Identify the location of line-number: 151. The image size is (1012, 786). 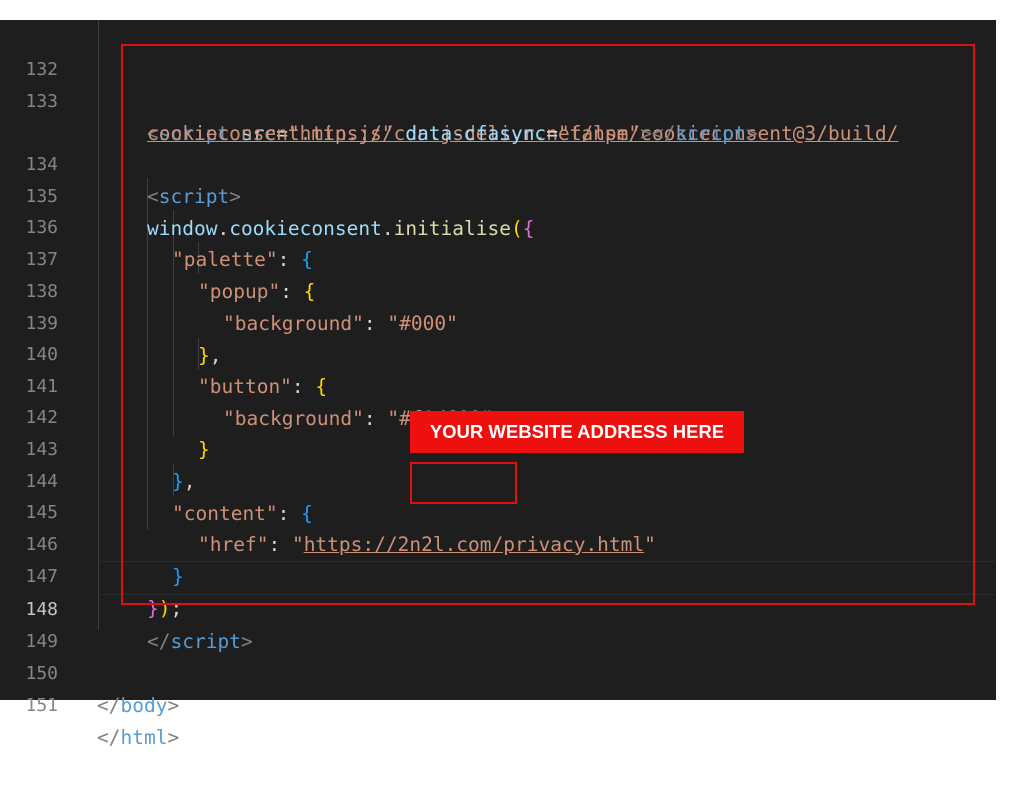
(41, 705).